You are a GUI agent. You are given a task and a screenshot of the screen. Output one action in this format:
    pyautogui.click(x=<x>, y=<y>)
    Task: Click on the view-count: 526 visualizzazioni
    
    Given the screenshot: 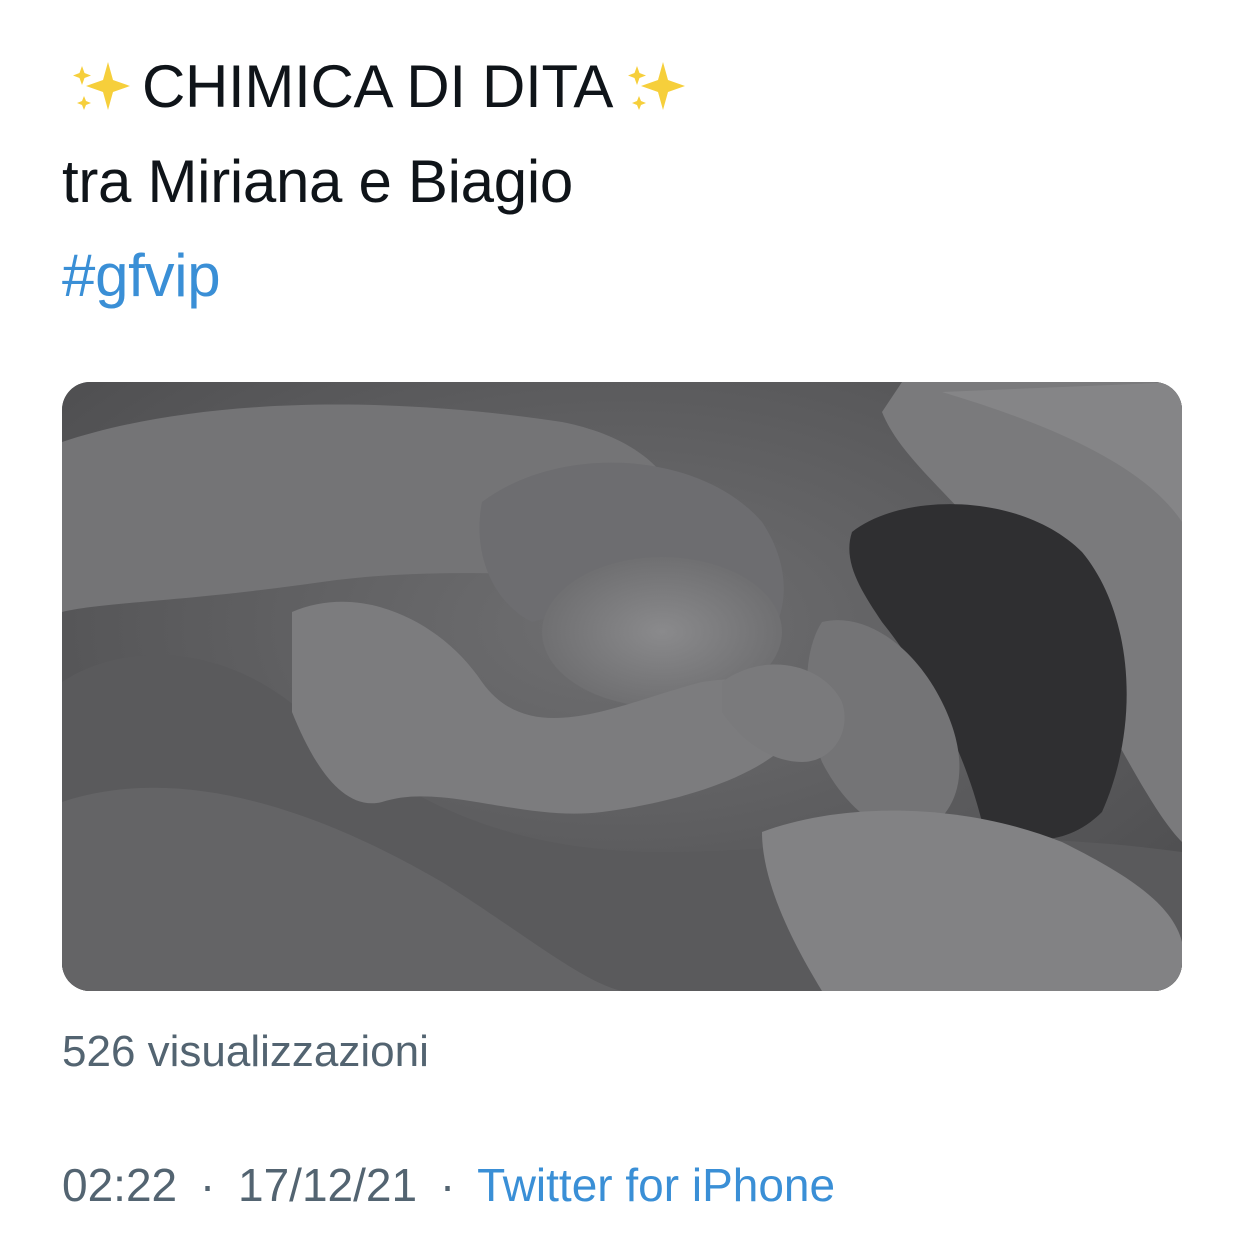 What is the action you would take?
    pyautogui.click(x=245, y=1051)
    